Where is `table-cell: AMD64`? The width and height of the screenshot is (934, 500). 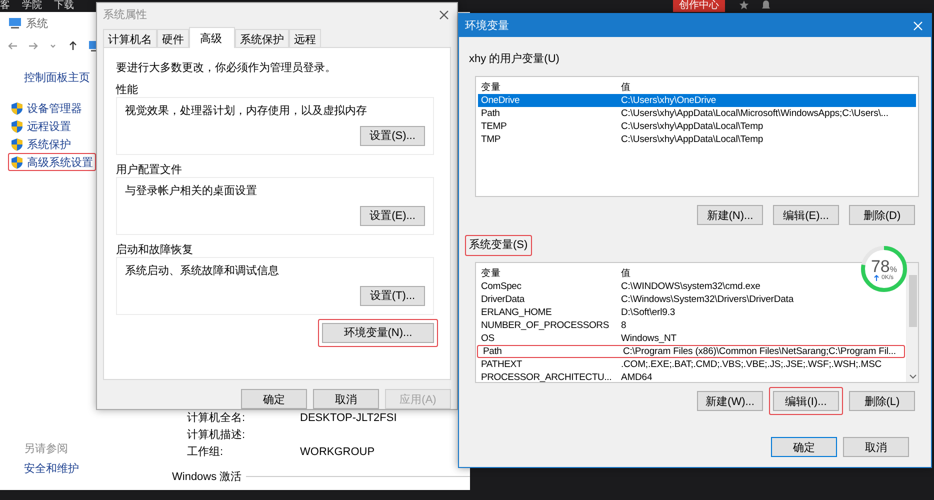
table-cell: AMD64 is located at coordinates (636, 377).